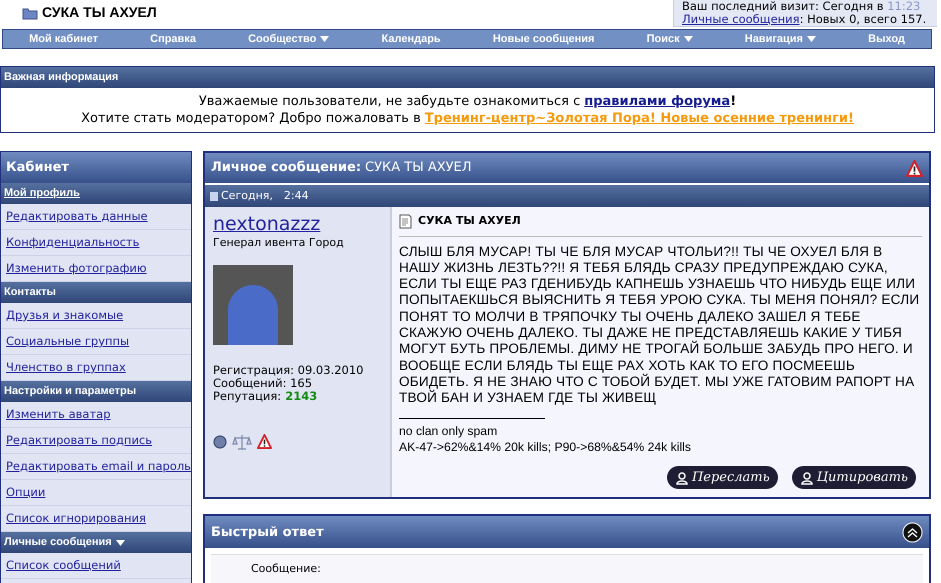 The height and width of the screenshot is (583, 941). Describe the element at coordinates (802, 6) in the screenshot. I see `last-visit-text: Ваш последний визит: Сегодня в 11:23` at that location.